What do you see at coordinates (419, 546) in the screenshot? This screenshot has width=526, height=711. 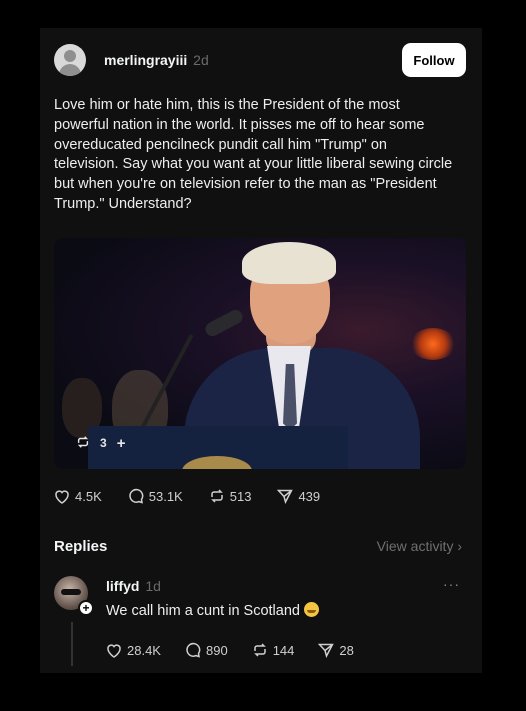 I see `view-activity-link: View activity ›` at bounding box center [419, 546].